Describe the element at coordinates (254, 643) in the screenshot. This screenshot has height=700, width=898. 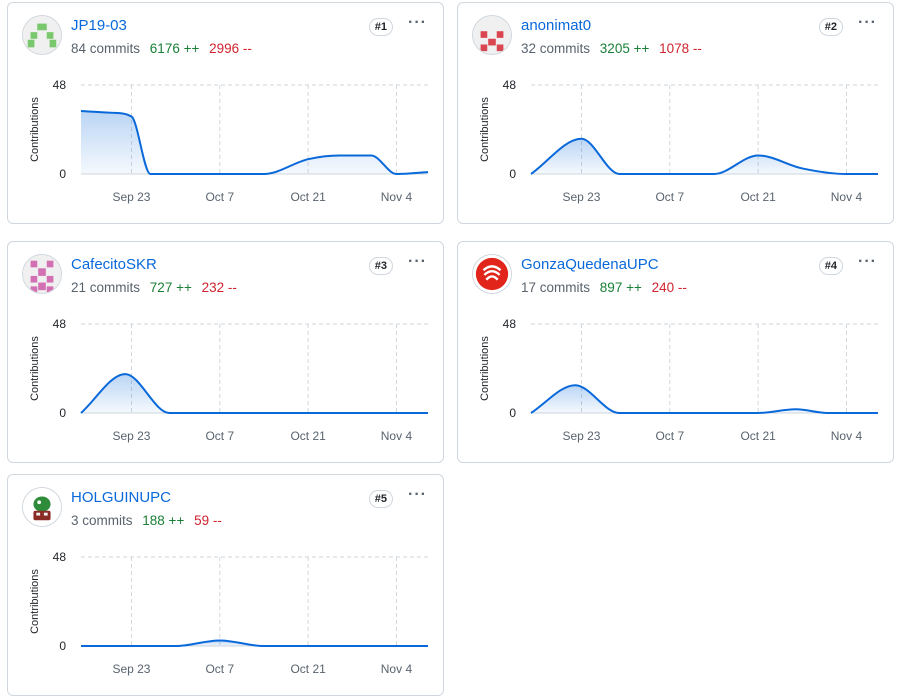
I see `series-line` at that location.